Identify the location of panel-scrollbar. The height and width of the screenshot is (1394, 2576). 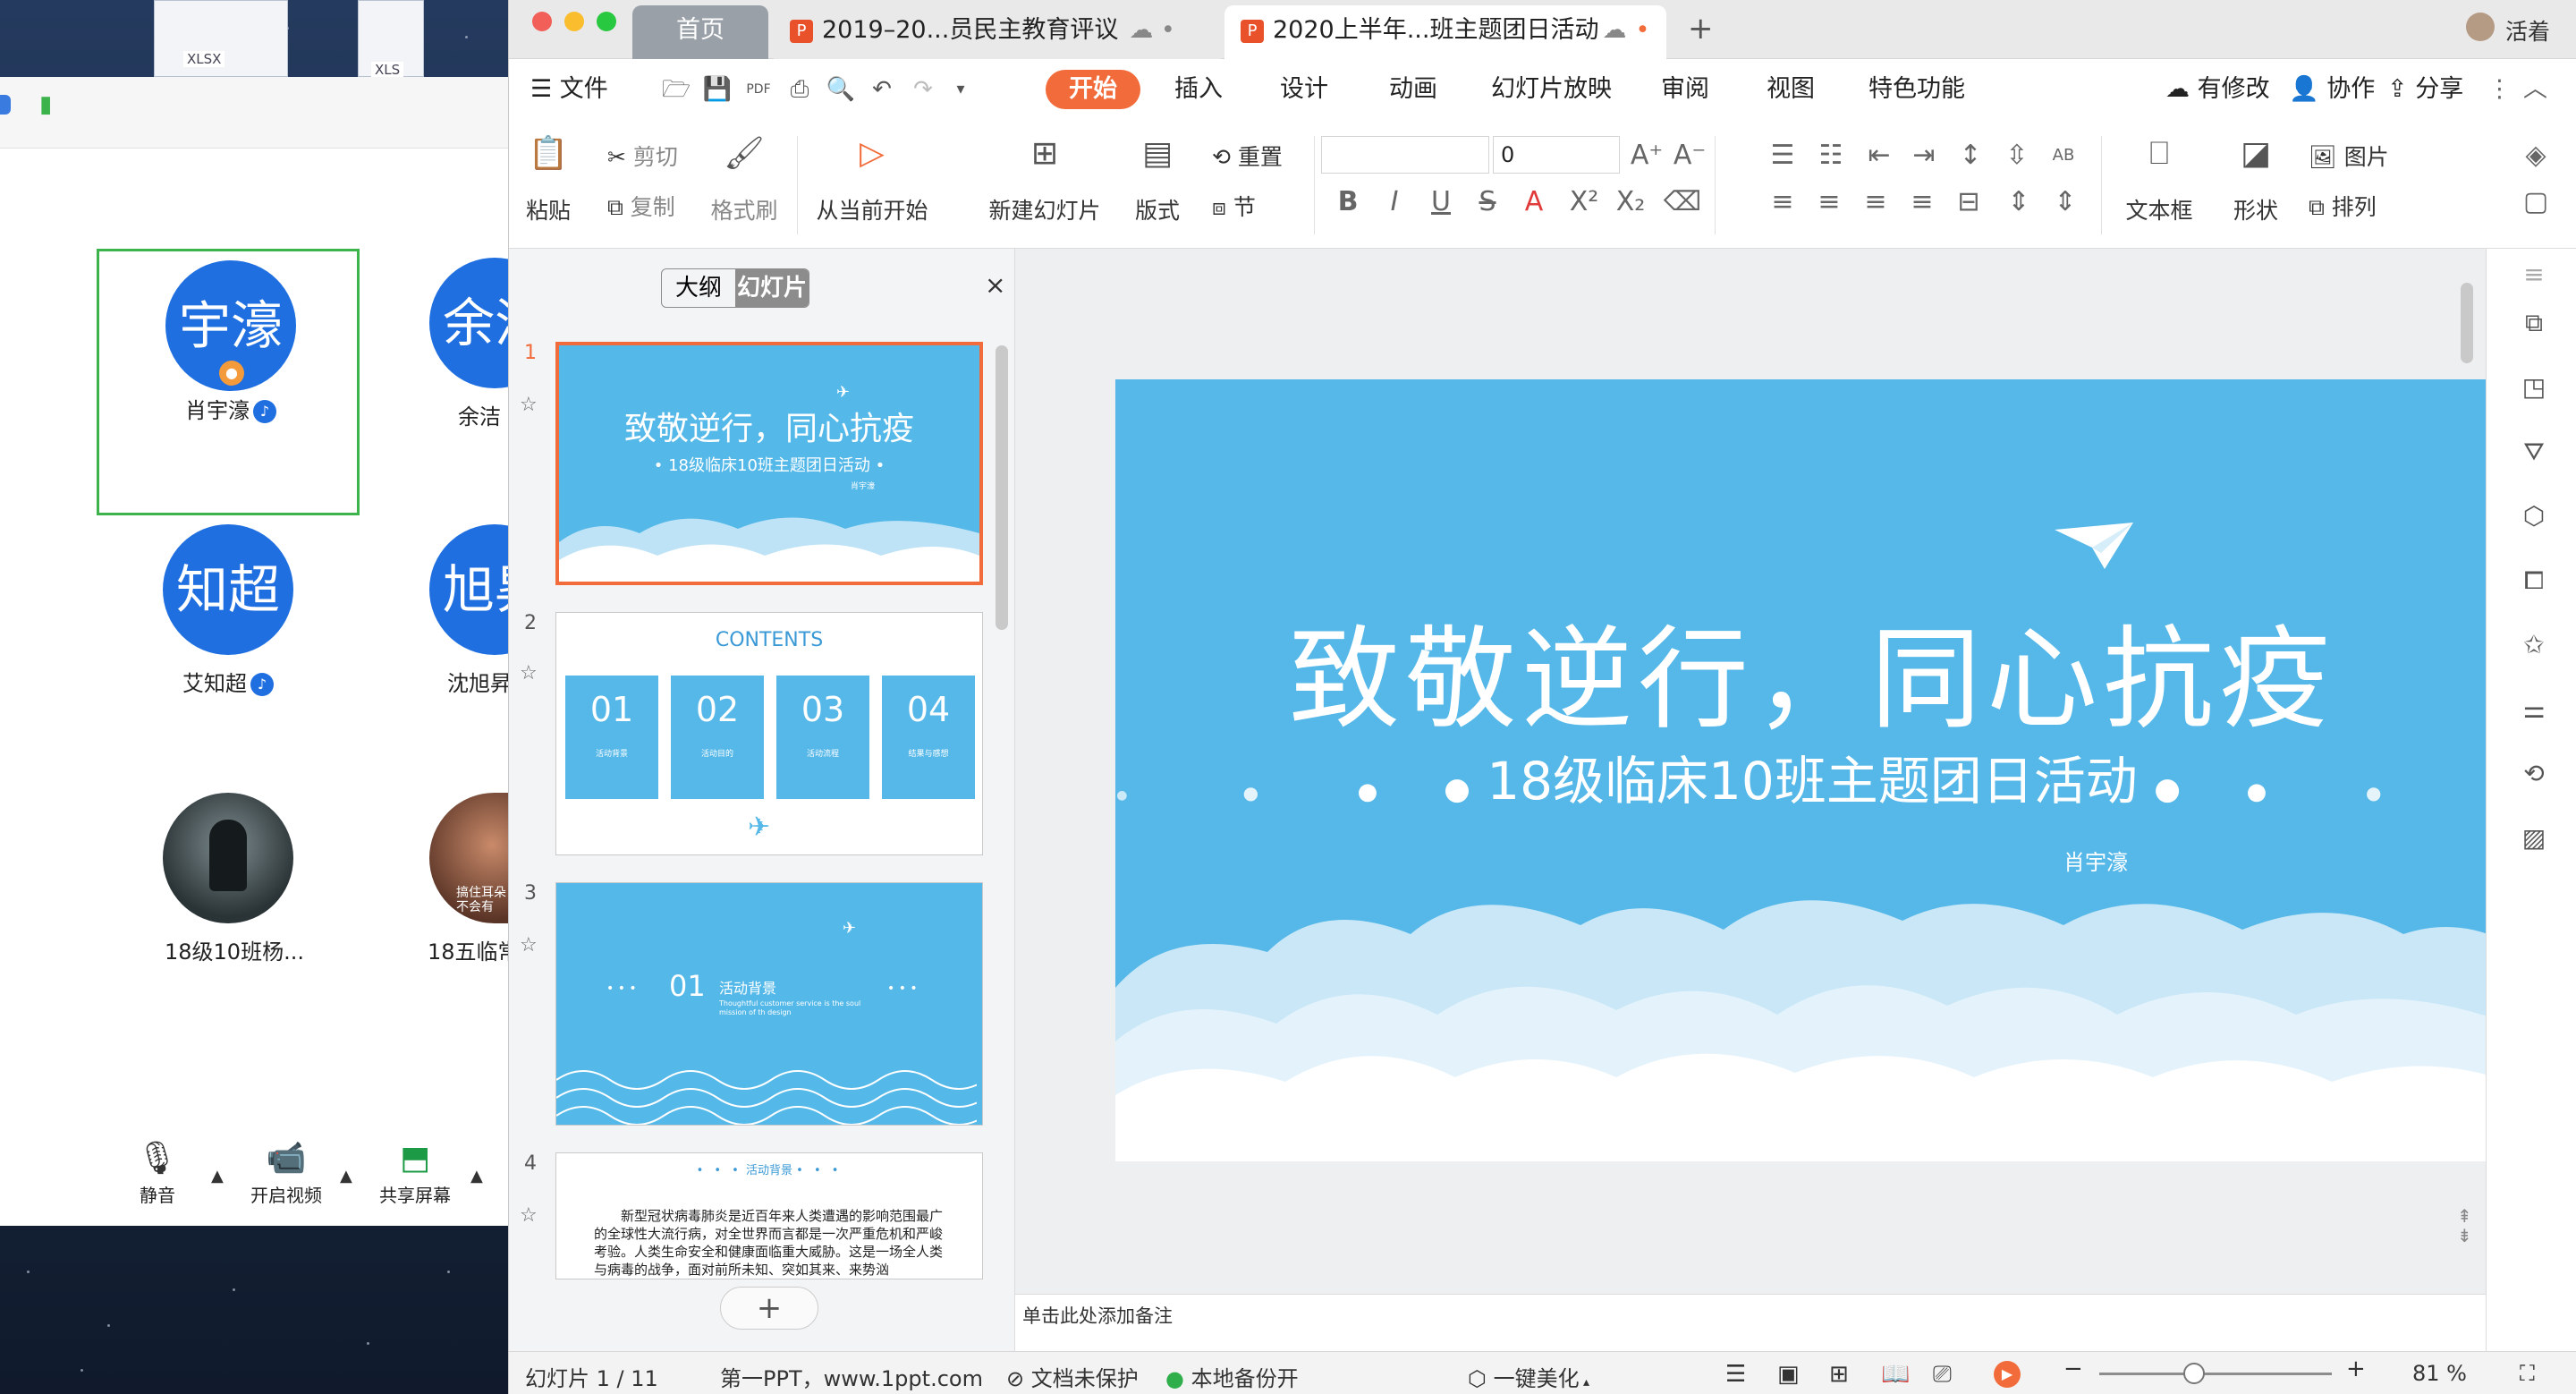
(1002, 487).